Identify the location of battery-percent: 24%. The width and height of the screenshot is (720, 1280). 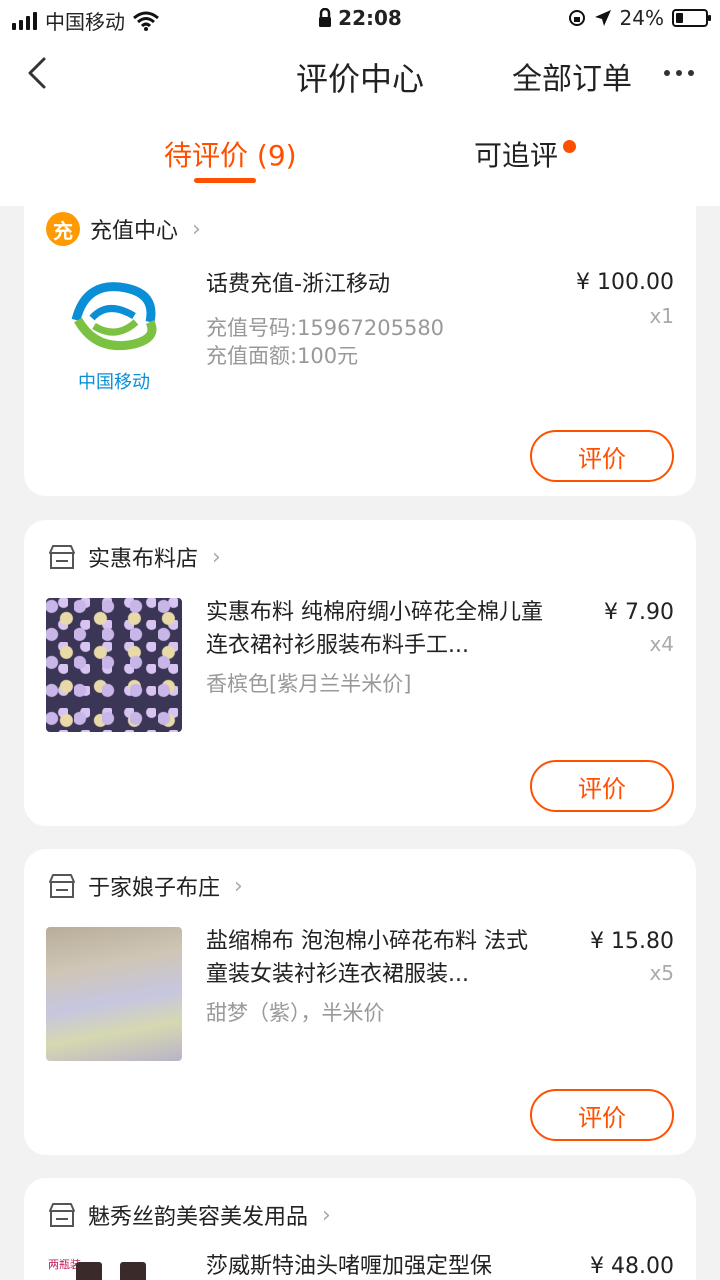
(641, 18).